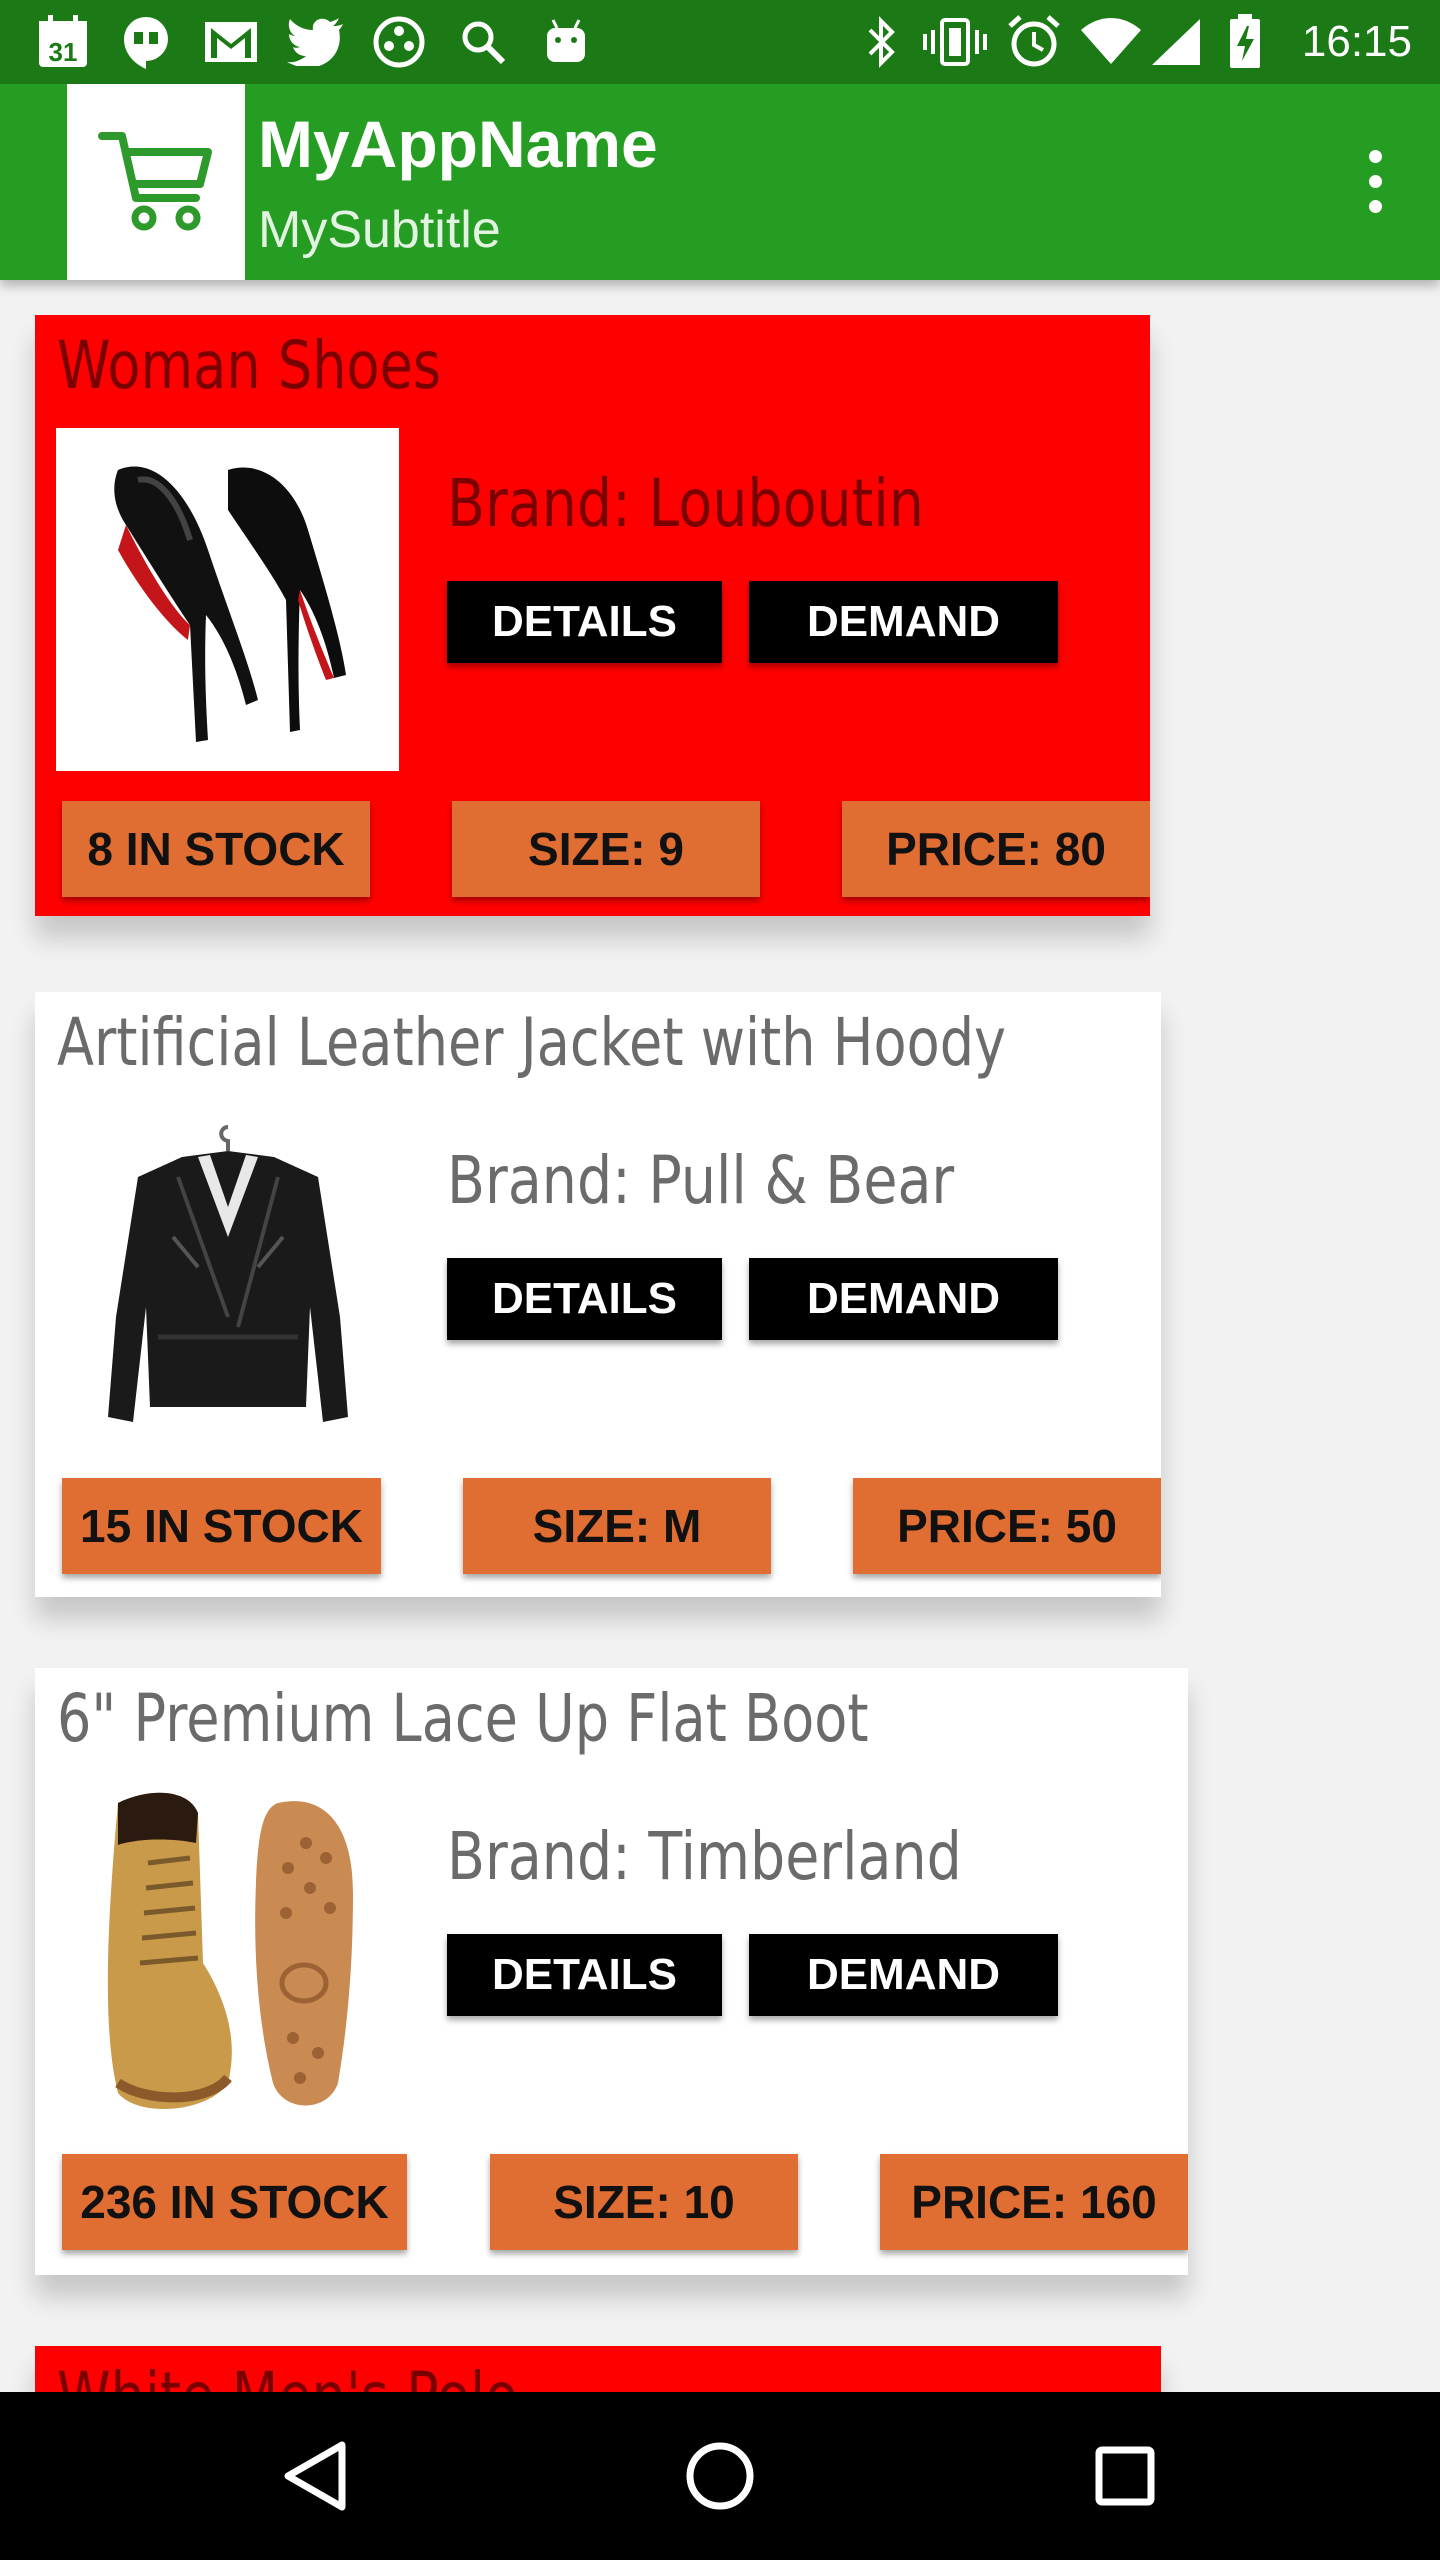 Image resolution: width=1440 pixels, height=2560 pixels. Describe the element at coordinates (221, 1526) in the screenshot. I see `stock-chip: 15 IN STOCK` at that location.